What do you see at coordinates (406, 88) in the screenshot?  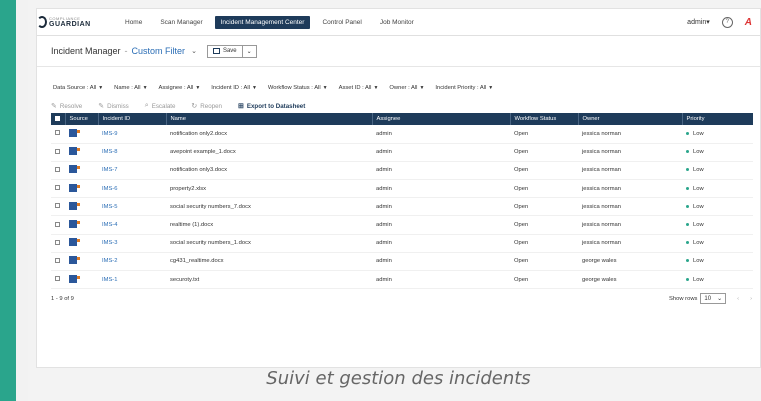 I see `filter-owner: Owner : All ▼` at bounding box center [406, 88].